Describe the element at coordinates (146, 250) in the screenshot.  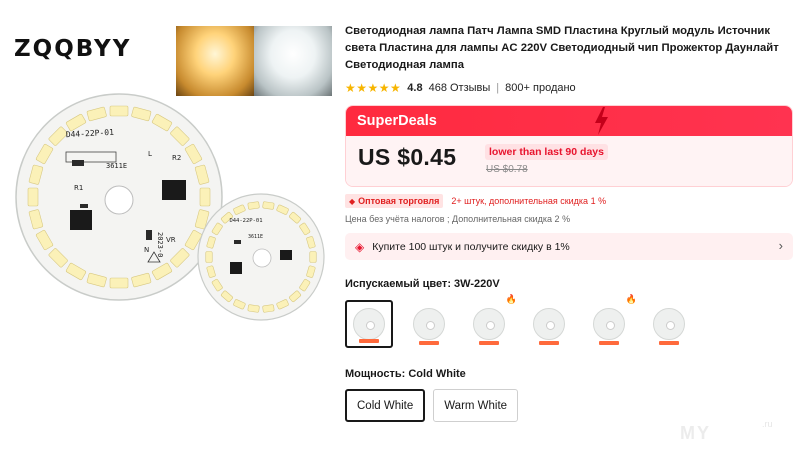
I see `board-large-n: N` at that location.